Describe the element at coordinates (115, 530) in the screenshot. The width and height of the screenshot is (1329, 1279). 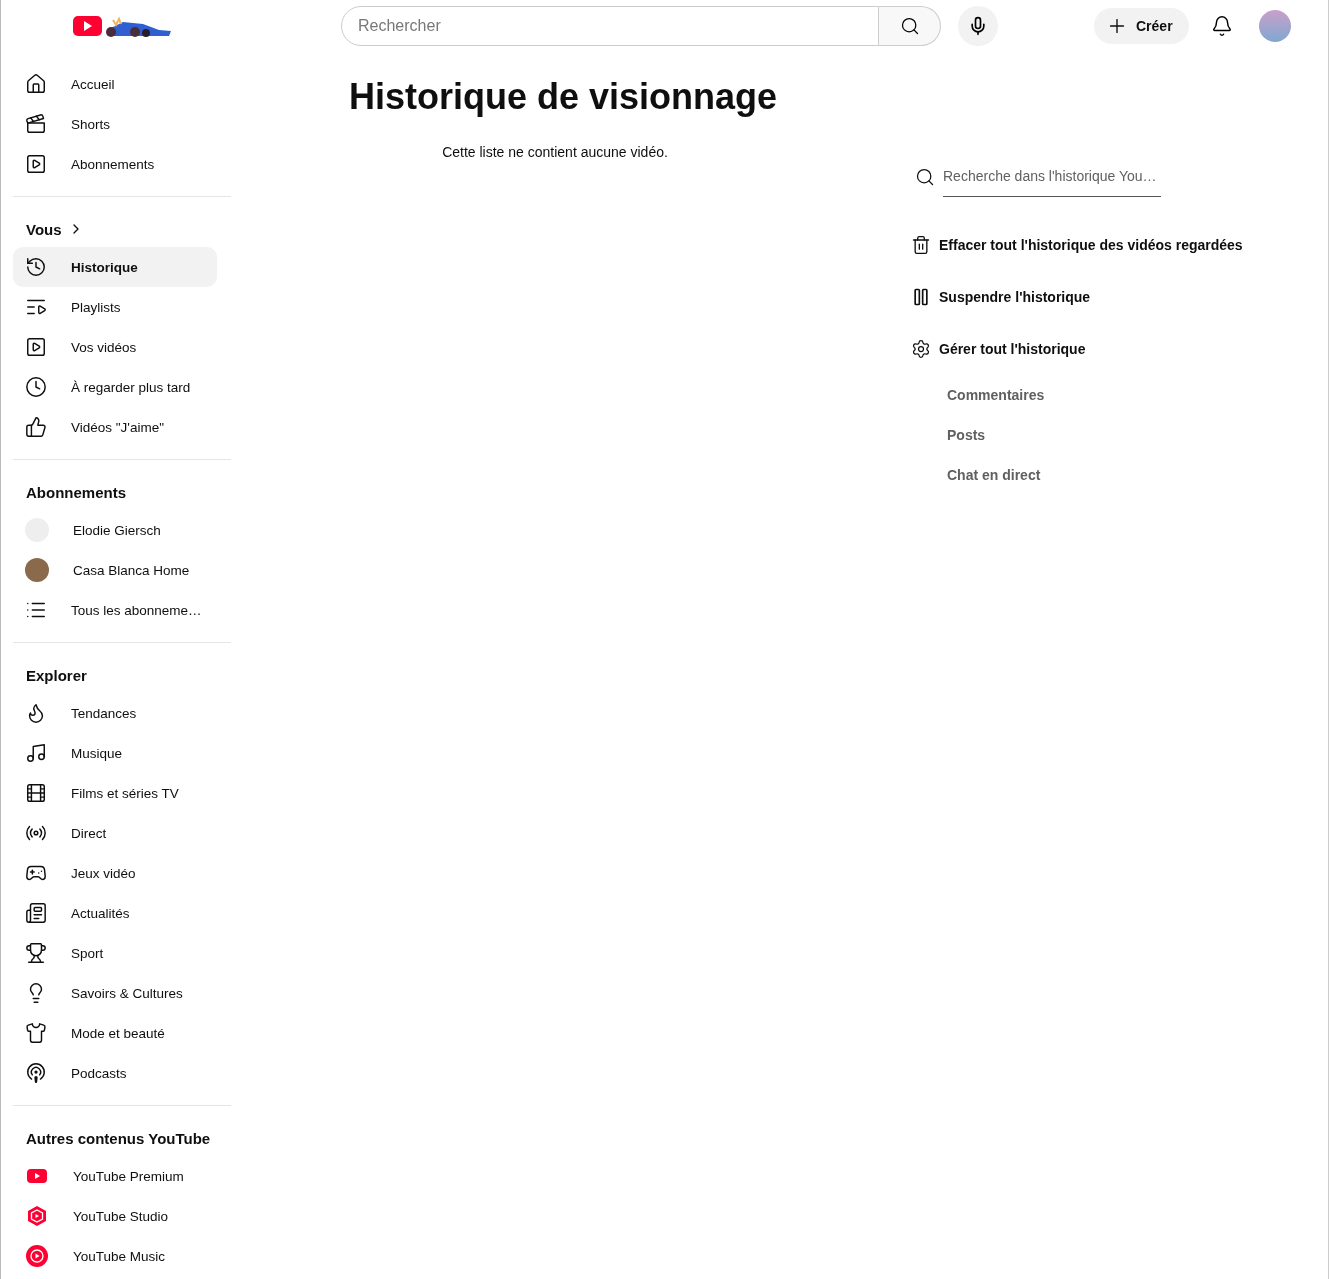
I see `sidebar-item: Elodie Giersch` at that location.